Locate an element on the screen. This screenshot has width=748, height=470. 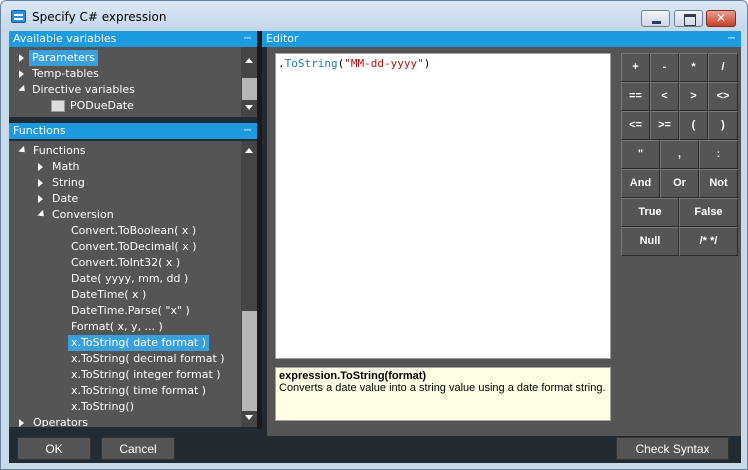
editor-panel-title: Editor is located at coordinates (282, 38).